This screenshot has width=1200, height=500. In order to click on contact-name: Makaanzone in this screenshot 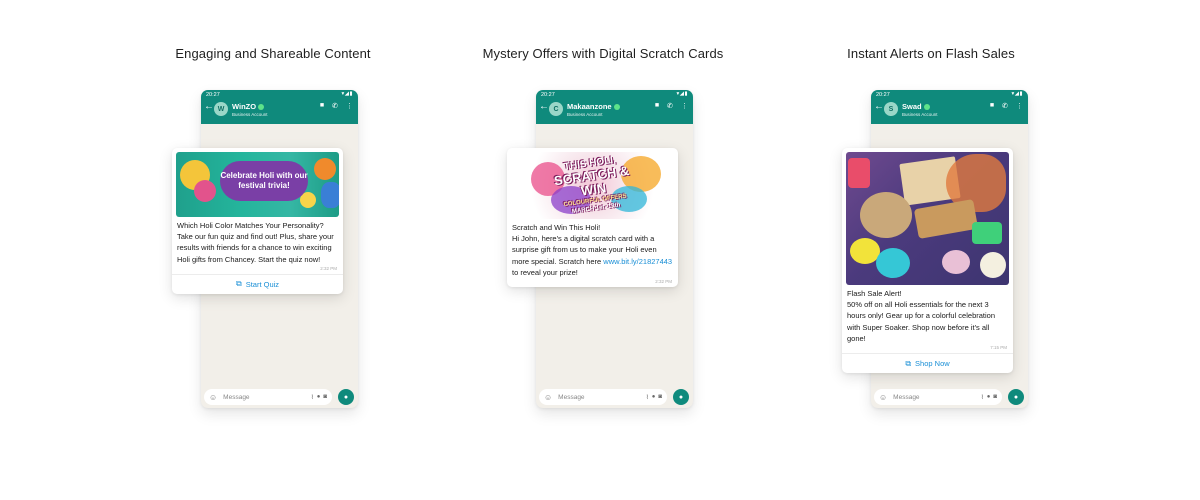, I will do `click(593, 106)`.